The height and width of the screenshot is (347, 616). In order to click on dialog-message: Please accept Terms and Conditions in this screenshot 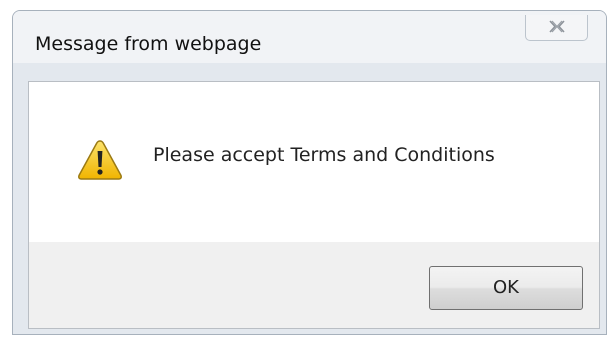, I will do `click(324, 155)`.